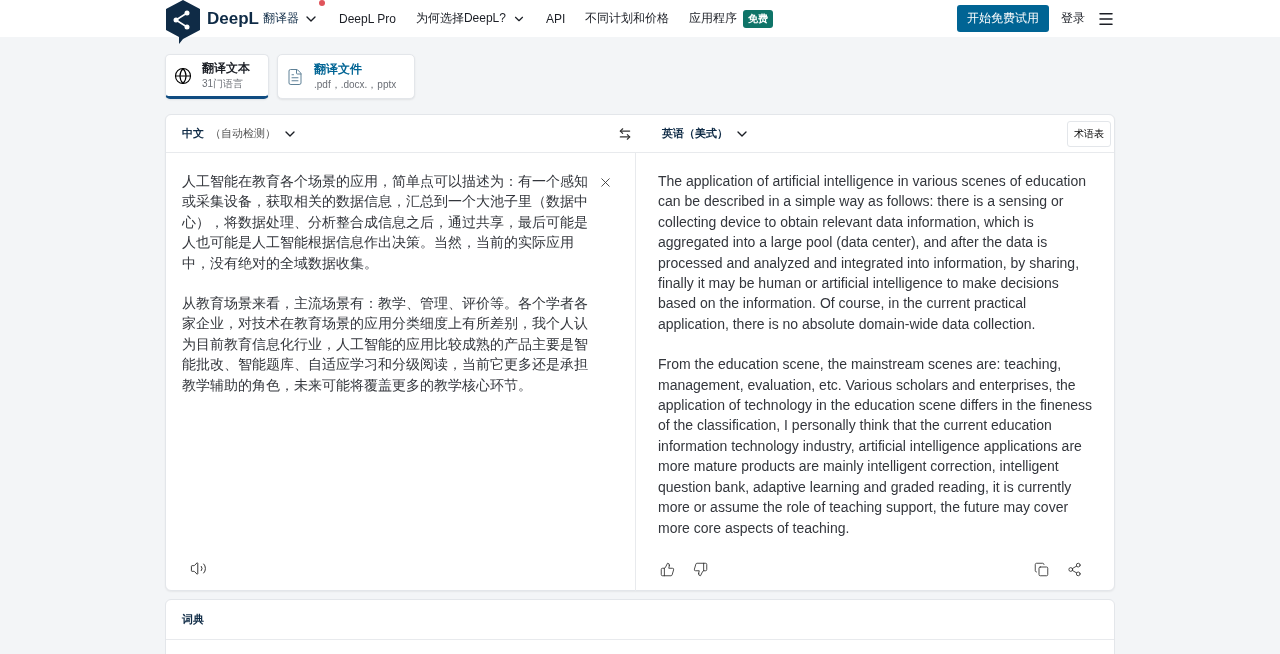 This screenshot has height=654, width=1280. Describe the element at coordinates (385, 344) in the screenshot. I see `source-paragraph: 从教育场景来看，主流场景有：教学、管理、评价等。各个学者各家企业，对技术在教育场景的应用分类细度上有所差别，我个人认为目前教育信息化行业，人工智能的应用比较成熟的产品主要是智能批改、智能题库、自适应学习和分级阅读，当前它更多还是承担教学辅助的角色，未来可能将覆盖更多的教学核心环节。` at that location.